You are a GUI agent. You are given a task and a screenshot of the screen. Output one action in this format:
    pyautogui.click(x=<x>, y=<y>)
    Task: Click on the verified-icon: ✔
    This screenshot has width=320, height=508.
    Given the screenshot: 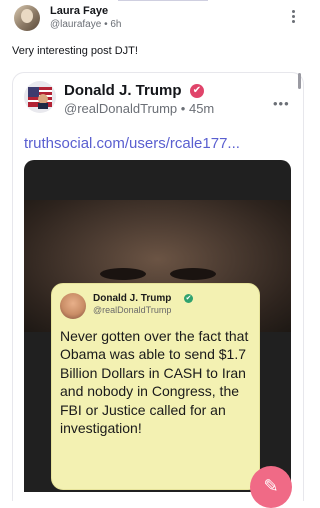 What is the action you would take?
    pyautogui.click(x=197, y=91)
    